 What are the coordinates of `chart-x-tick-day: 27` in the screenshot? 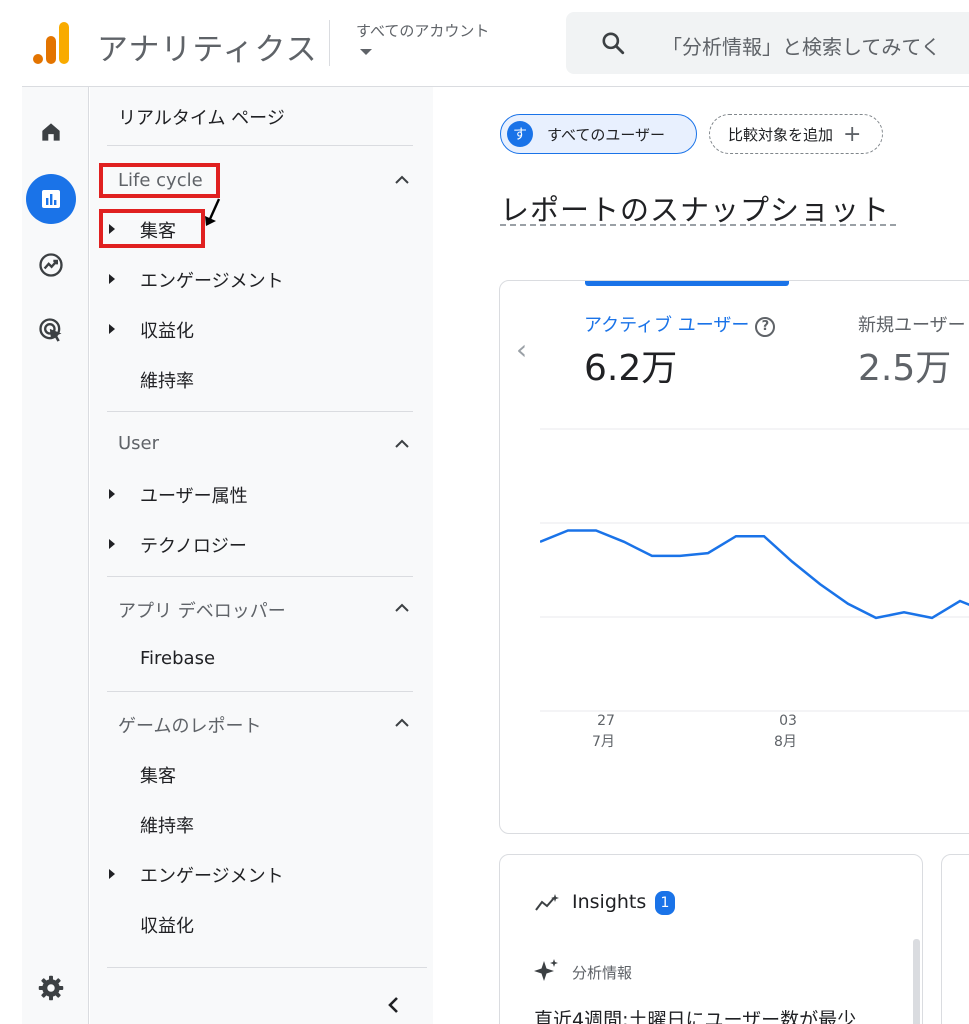 It's located at (606, 721).